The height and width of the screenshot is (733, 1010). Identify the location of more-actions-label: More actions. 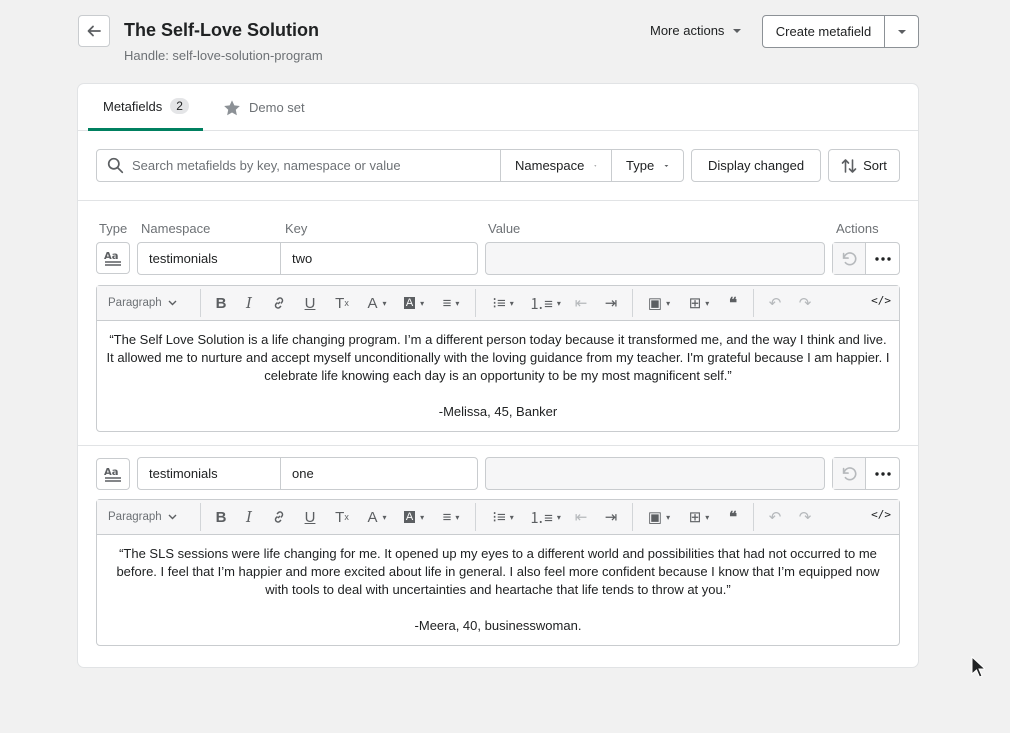
(687, 30).